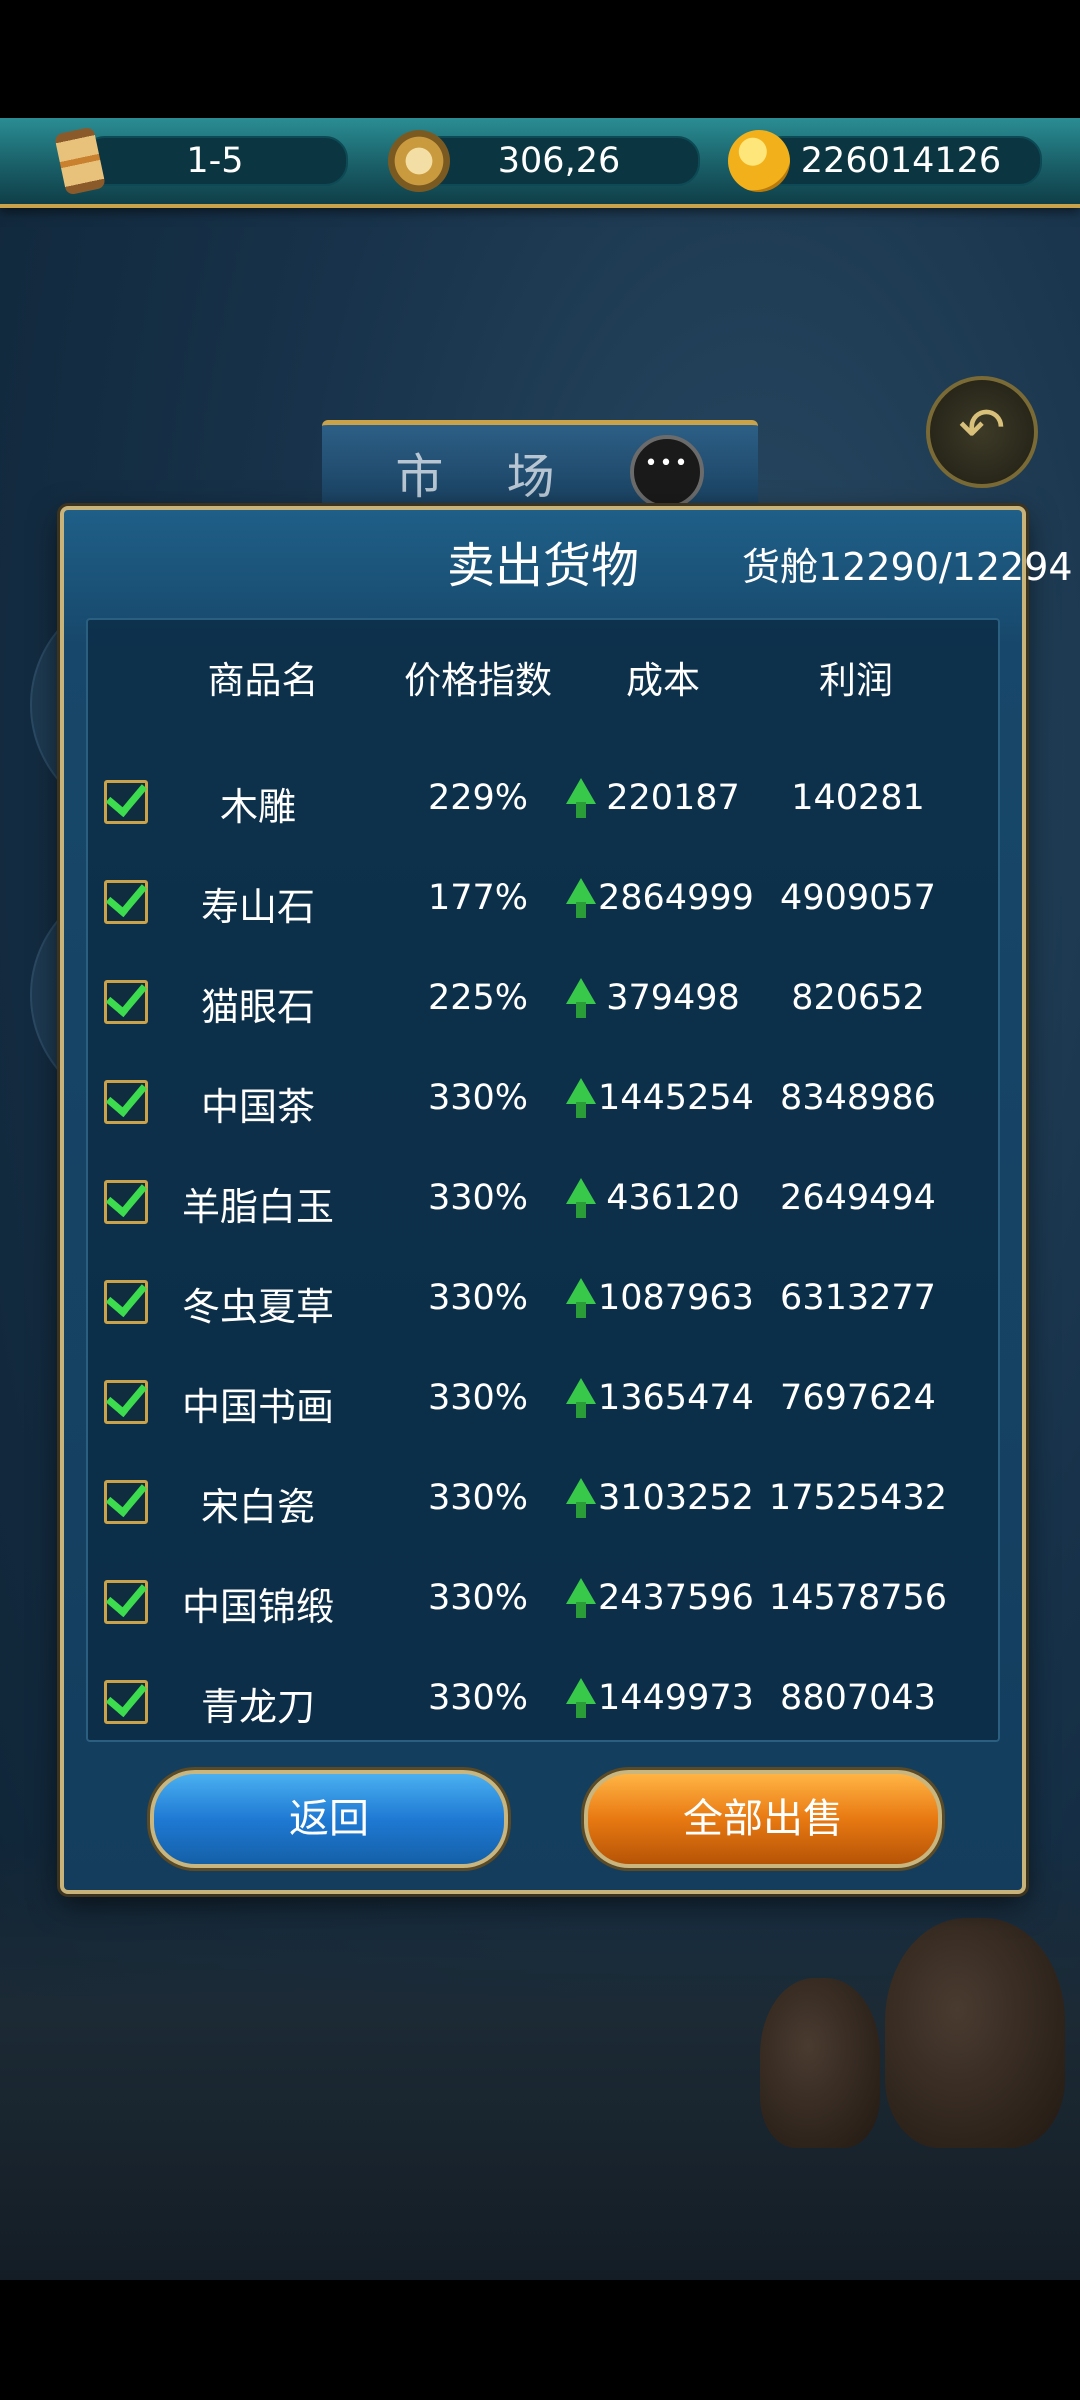  I want to click on header-cost: 成本, so click(663, 680).